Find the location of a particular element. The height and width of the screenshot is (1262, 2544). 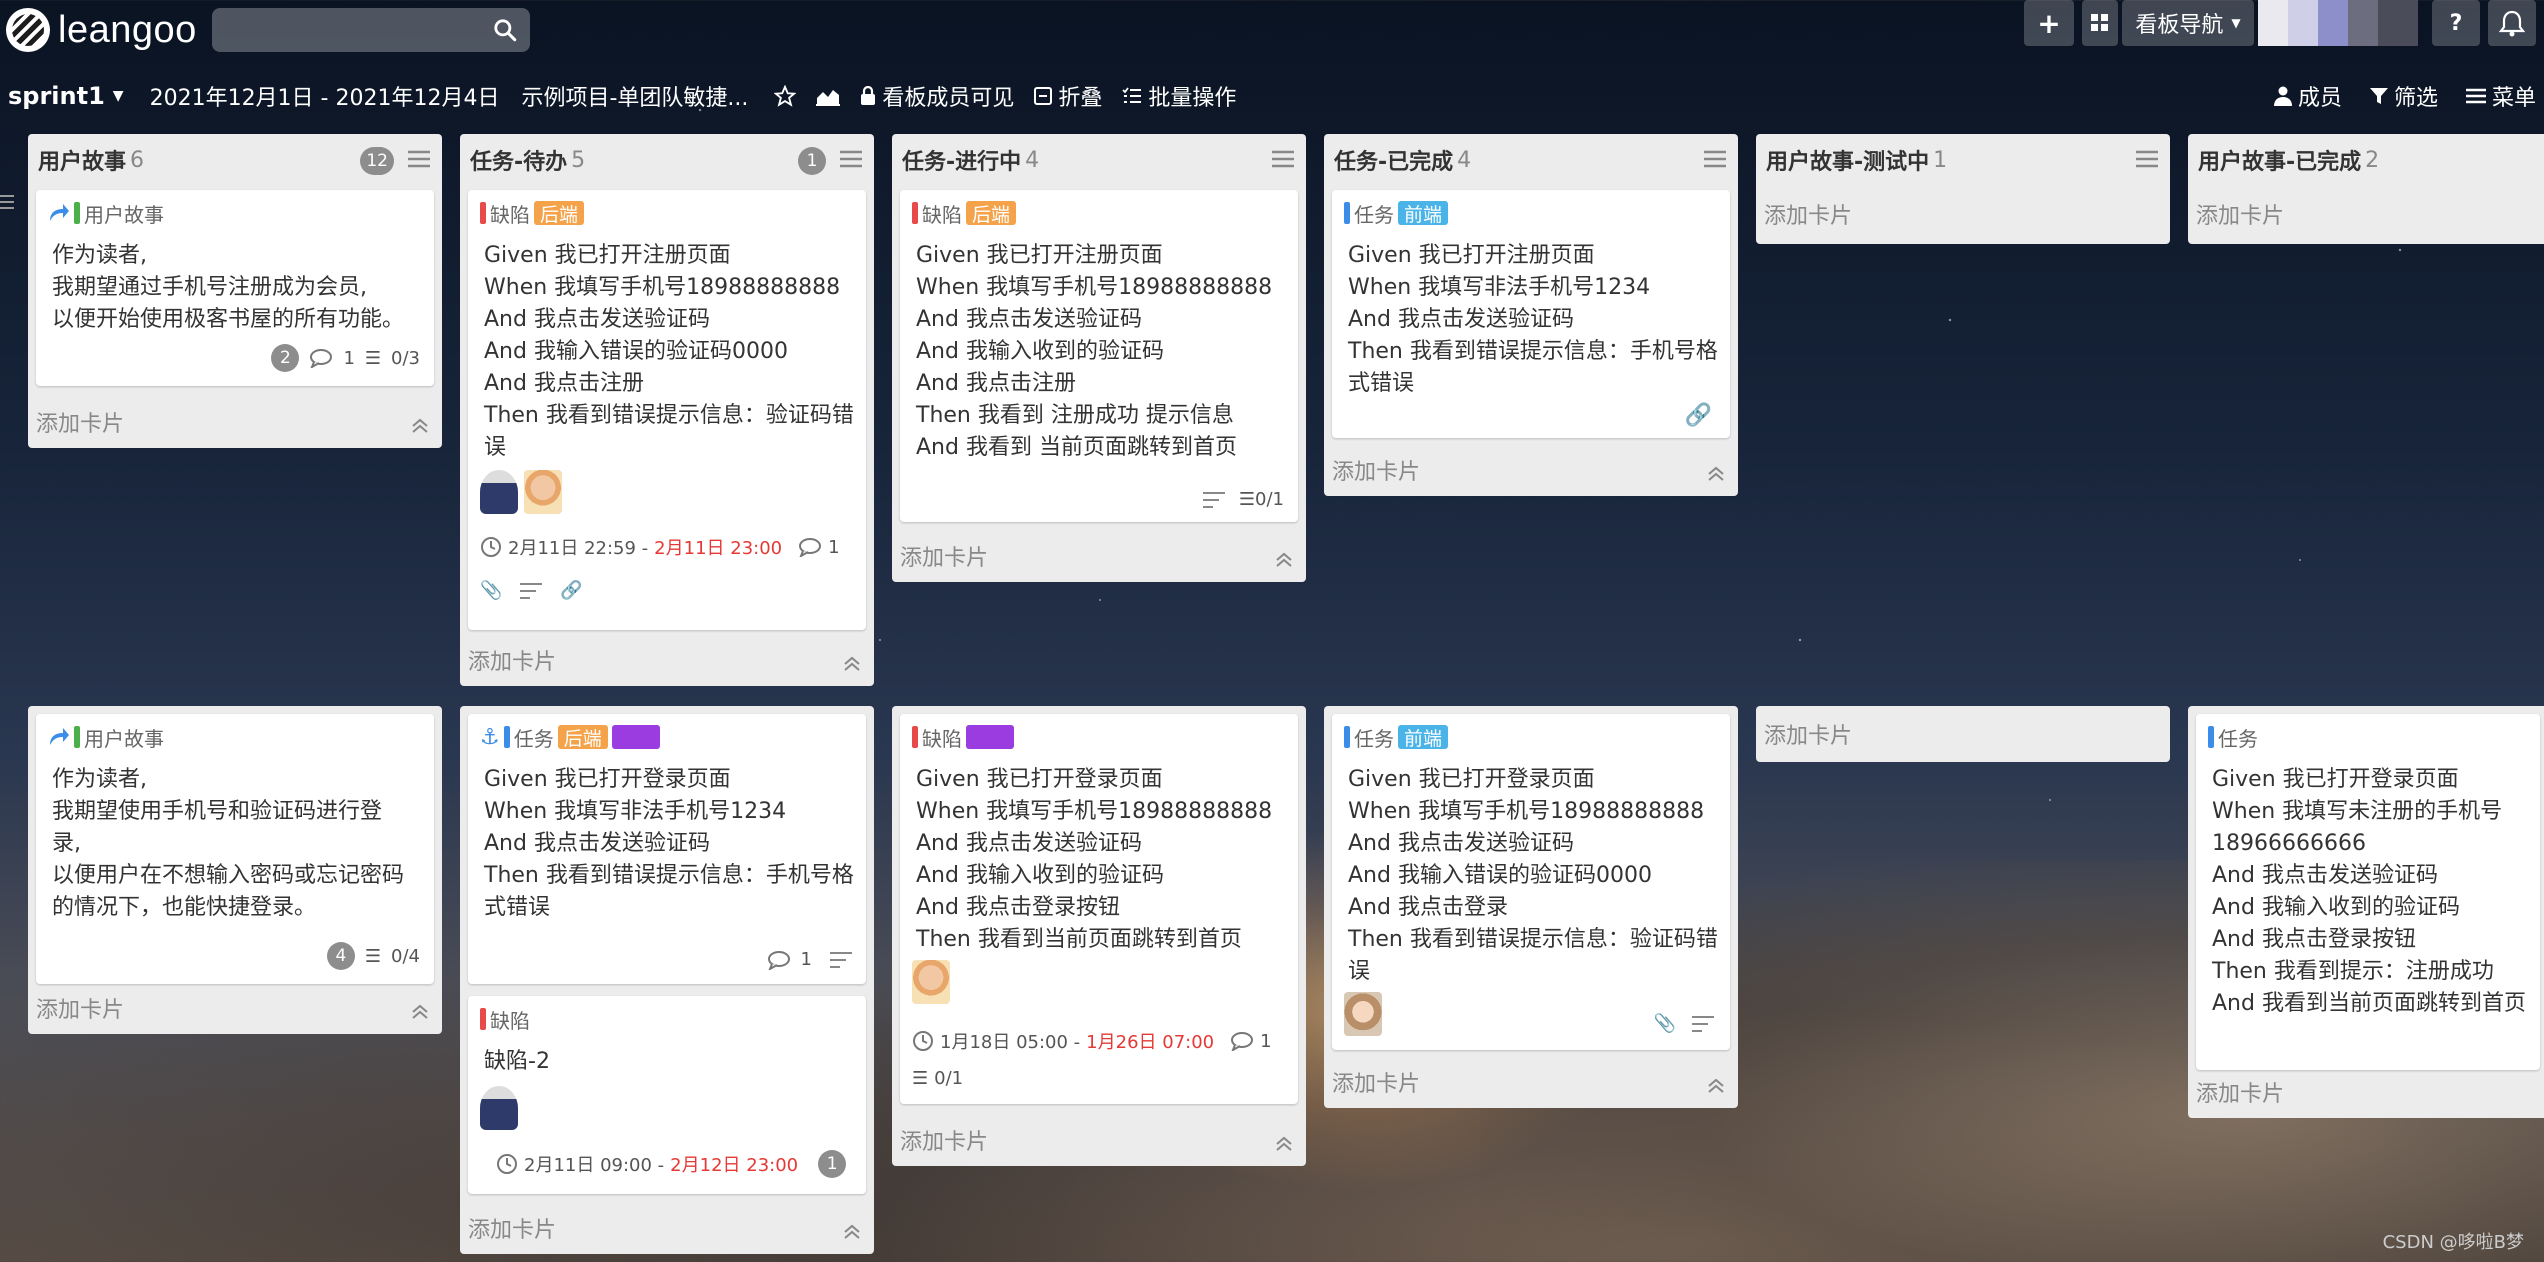

star-button is located at coordinates (785, 96).